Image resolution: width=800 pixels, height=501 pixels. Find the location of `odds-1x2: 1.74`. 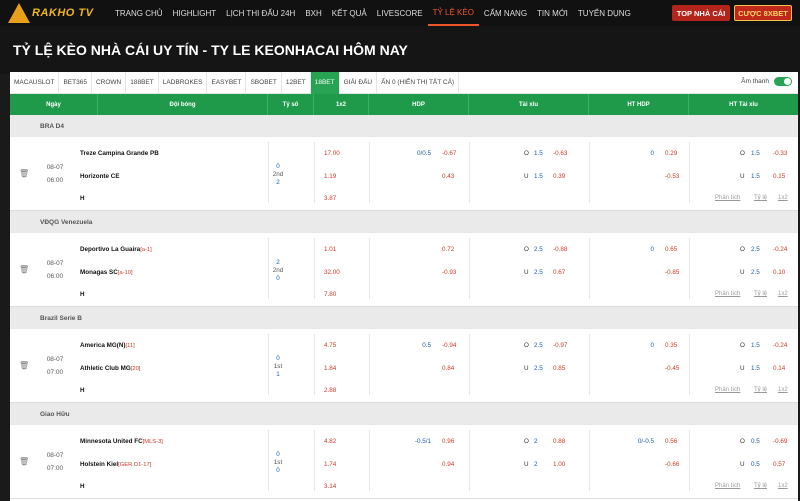

odds-1x2: 1.74 is located at coordinates (330, 464).